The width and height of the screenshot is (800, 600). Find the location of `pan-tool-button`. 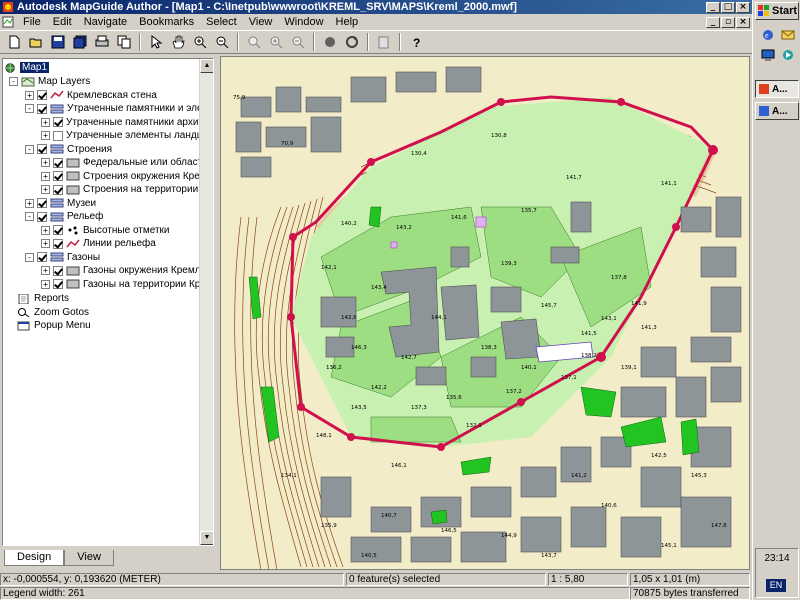

pan-tool-button is located at coordinates (178, 42).